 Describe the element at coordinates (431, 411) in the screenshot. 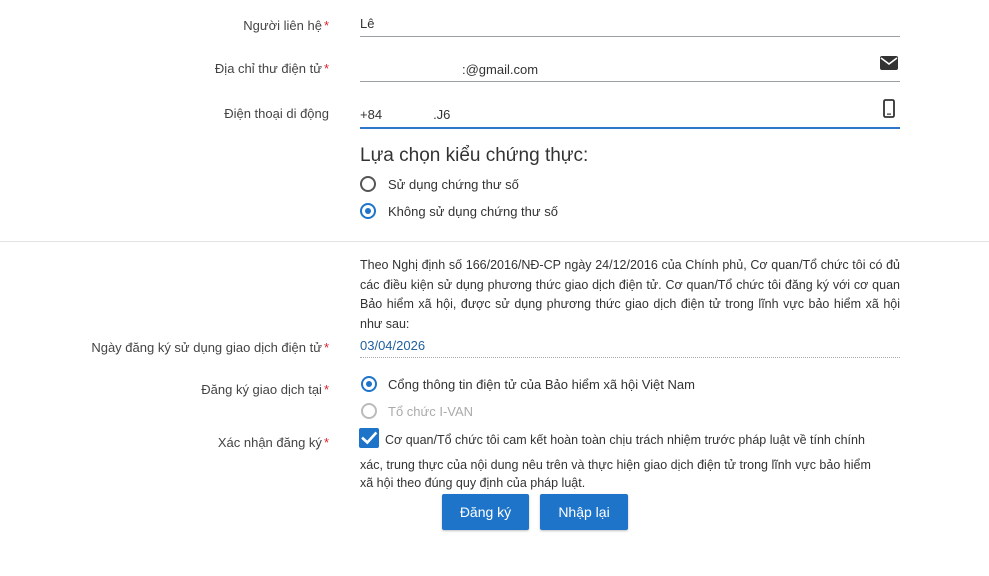

I see `radio-ivan-label: Tổ chức I-VAN` at that location.